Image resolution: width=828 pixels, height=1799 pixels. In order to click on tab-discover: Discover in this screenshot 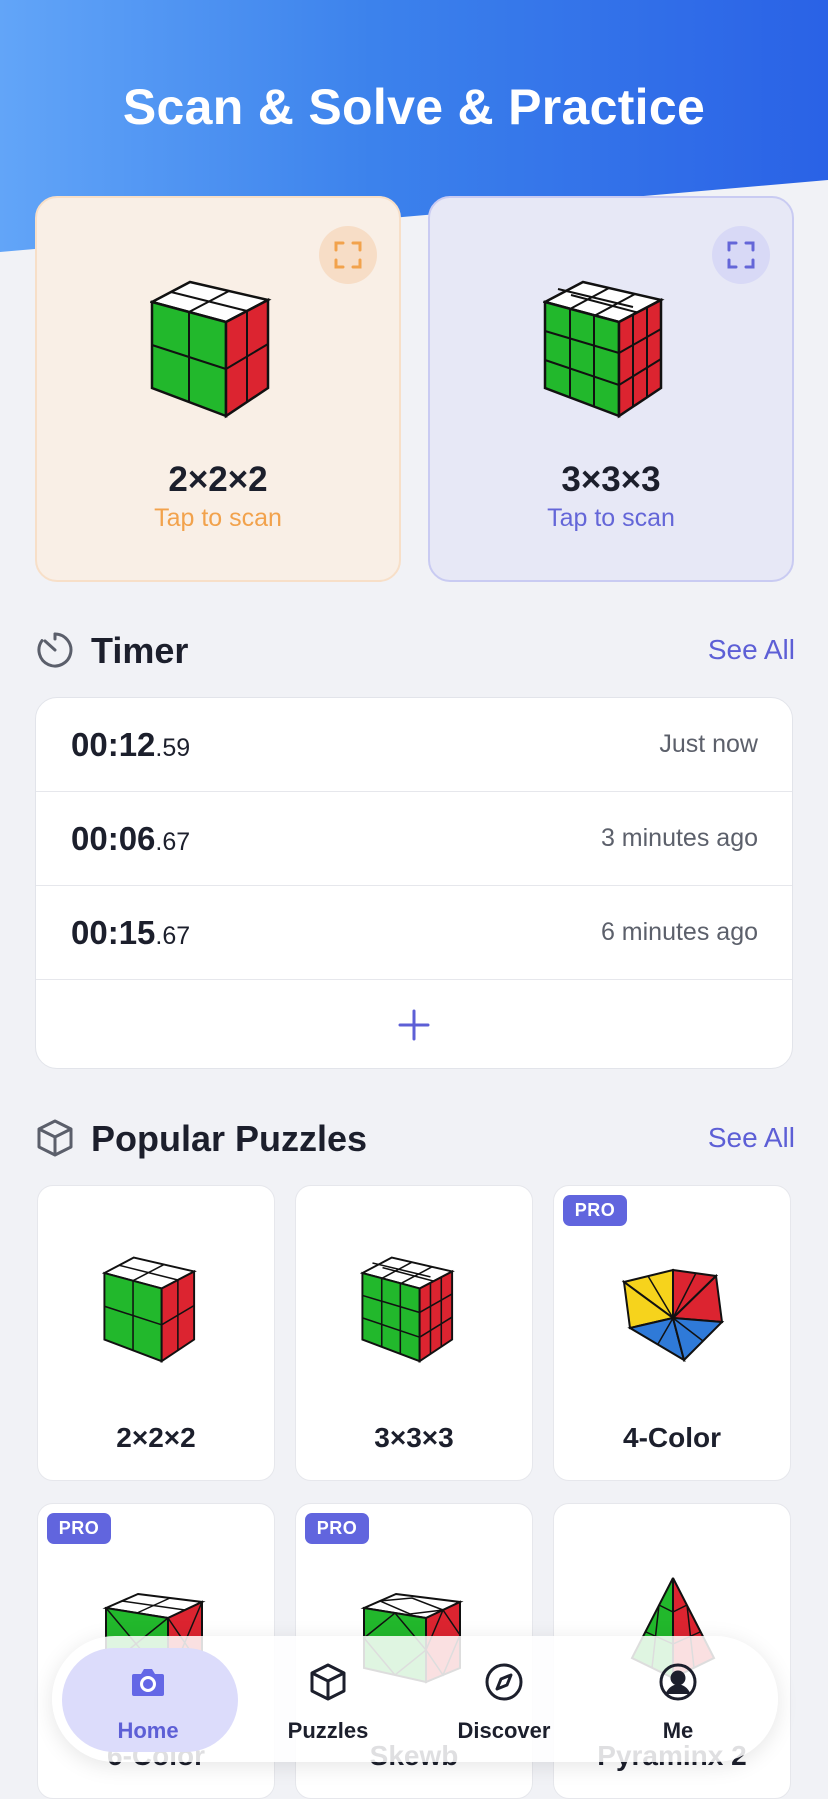, I will do `click(504, 1699)`.